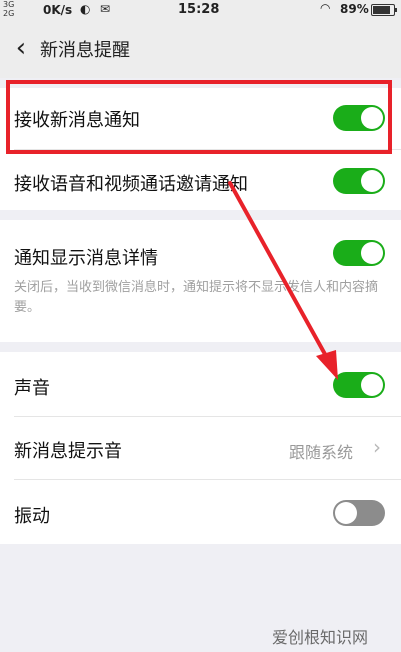 The width and height of the screenshot is (401, 652). Describe the element at coordinates (384, 10) in the screenshot. I see `battery-icon` at that location.